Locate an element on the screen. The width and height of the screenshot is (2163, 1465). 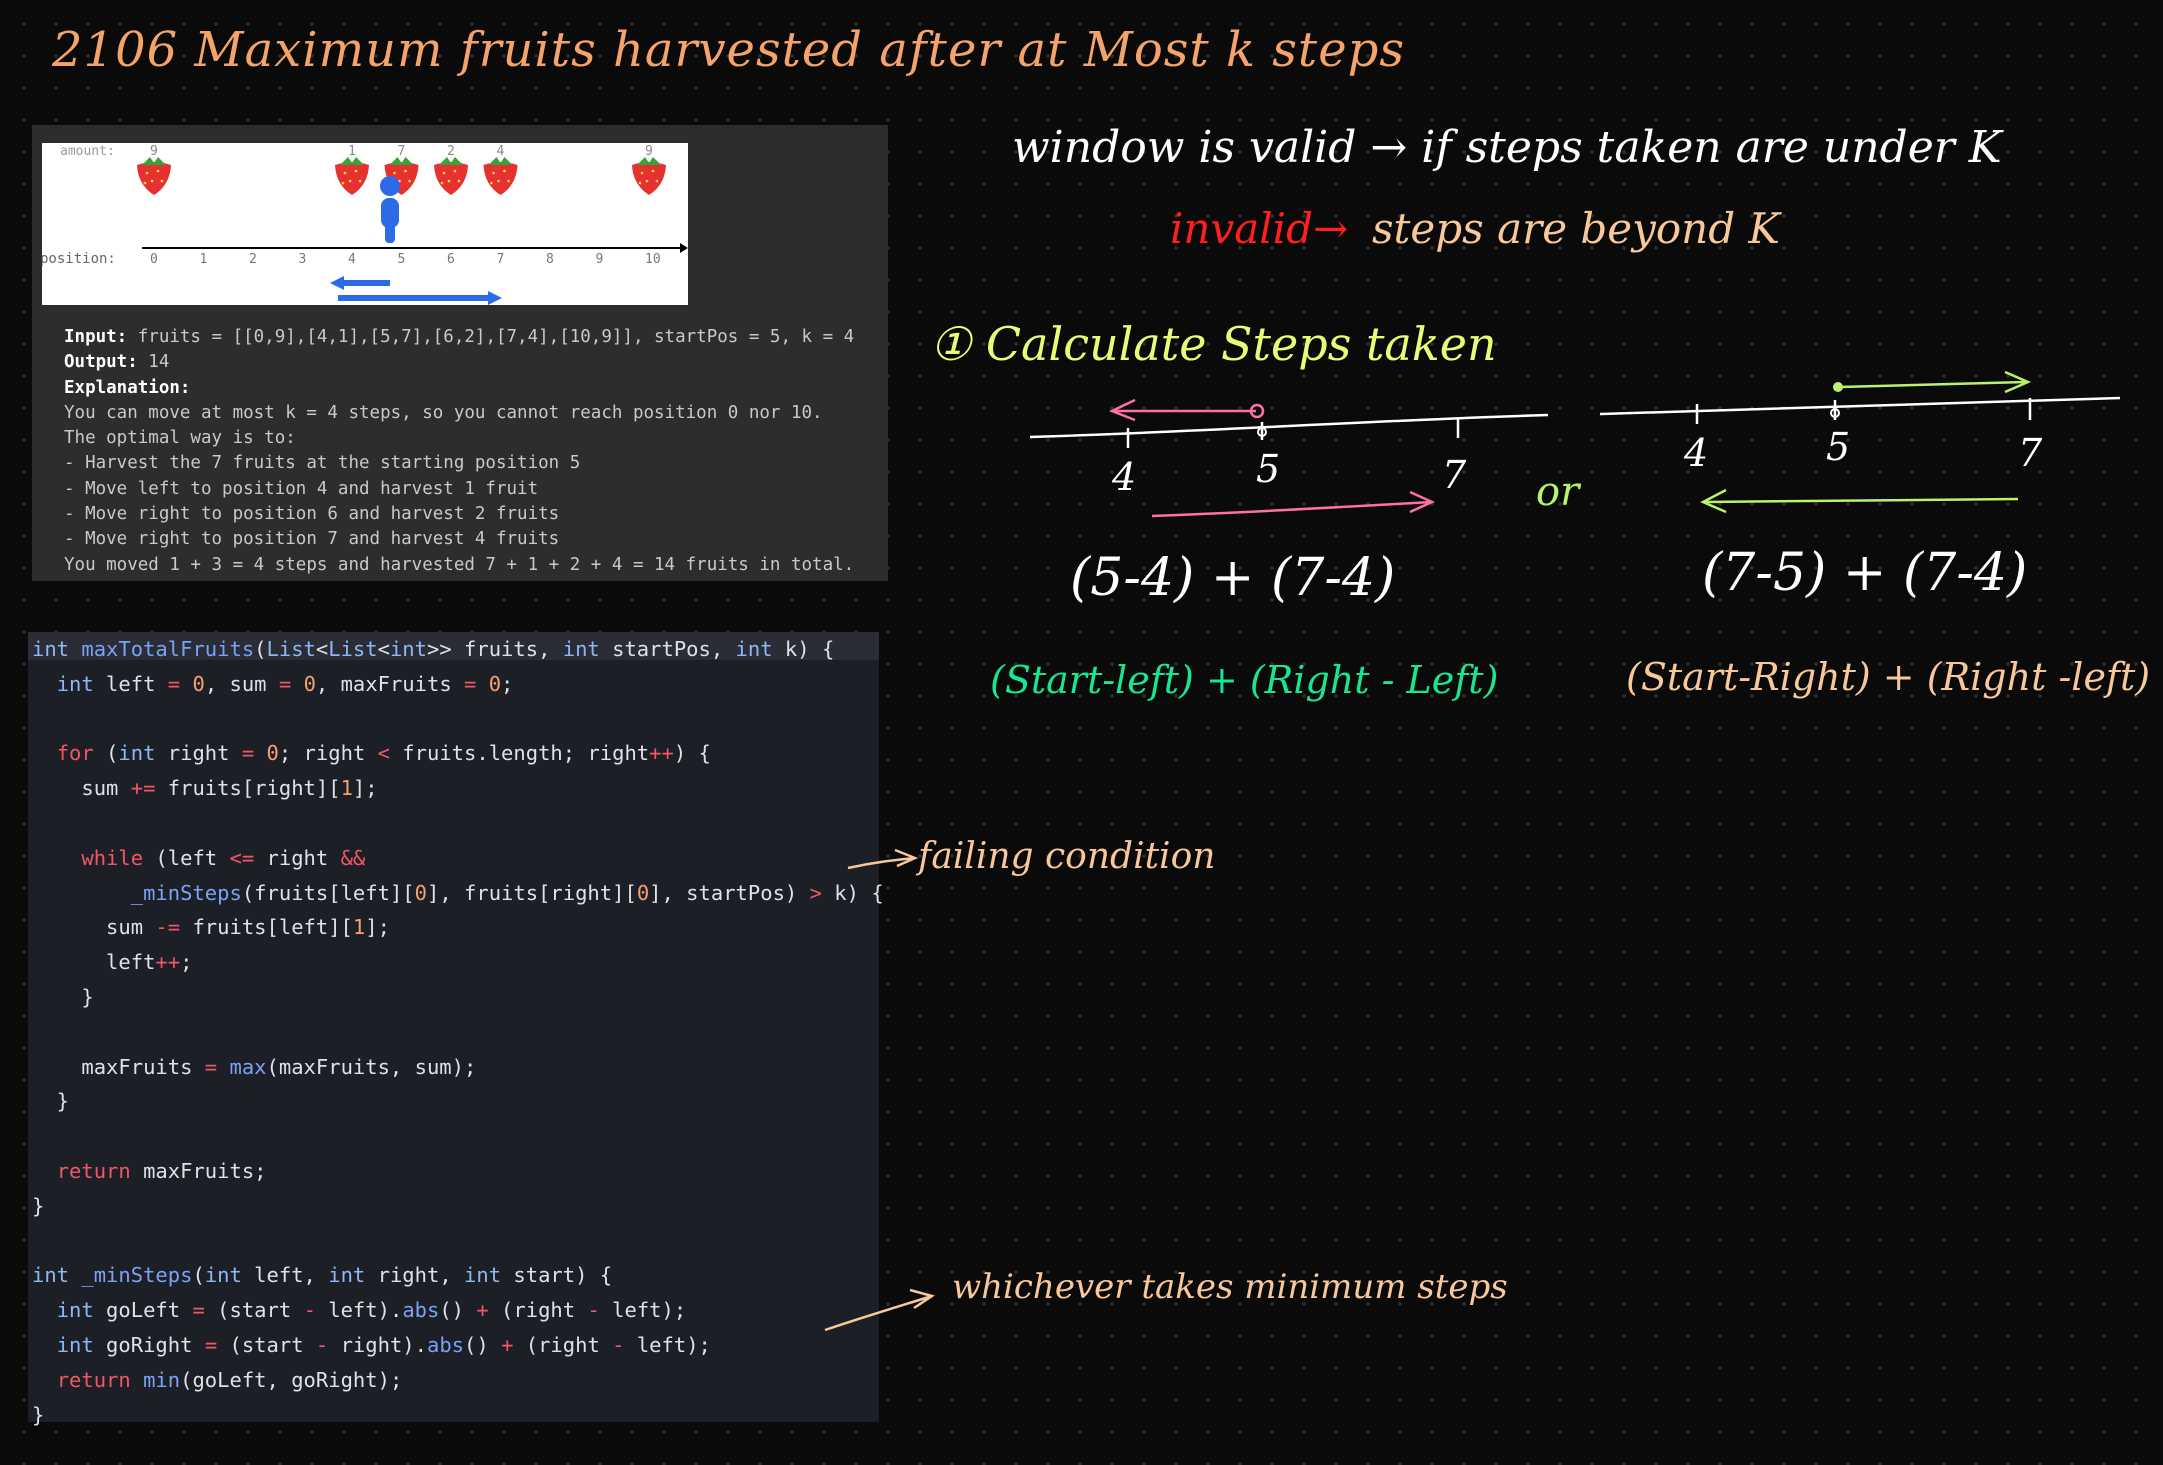
whichever-arrow-icon is located at coordinates (879, 1310).